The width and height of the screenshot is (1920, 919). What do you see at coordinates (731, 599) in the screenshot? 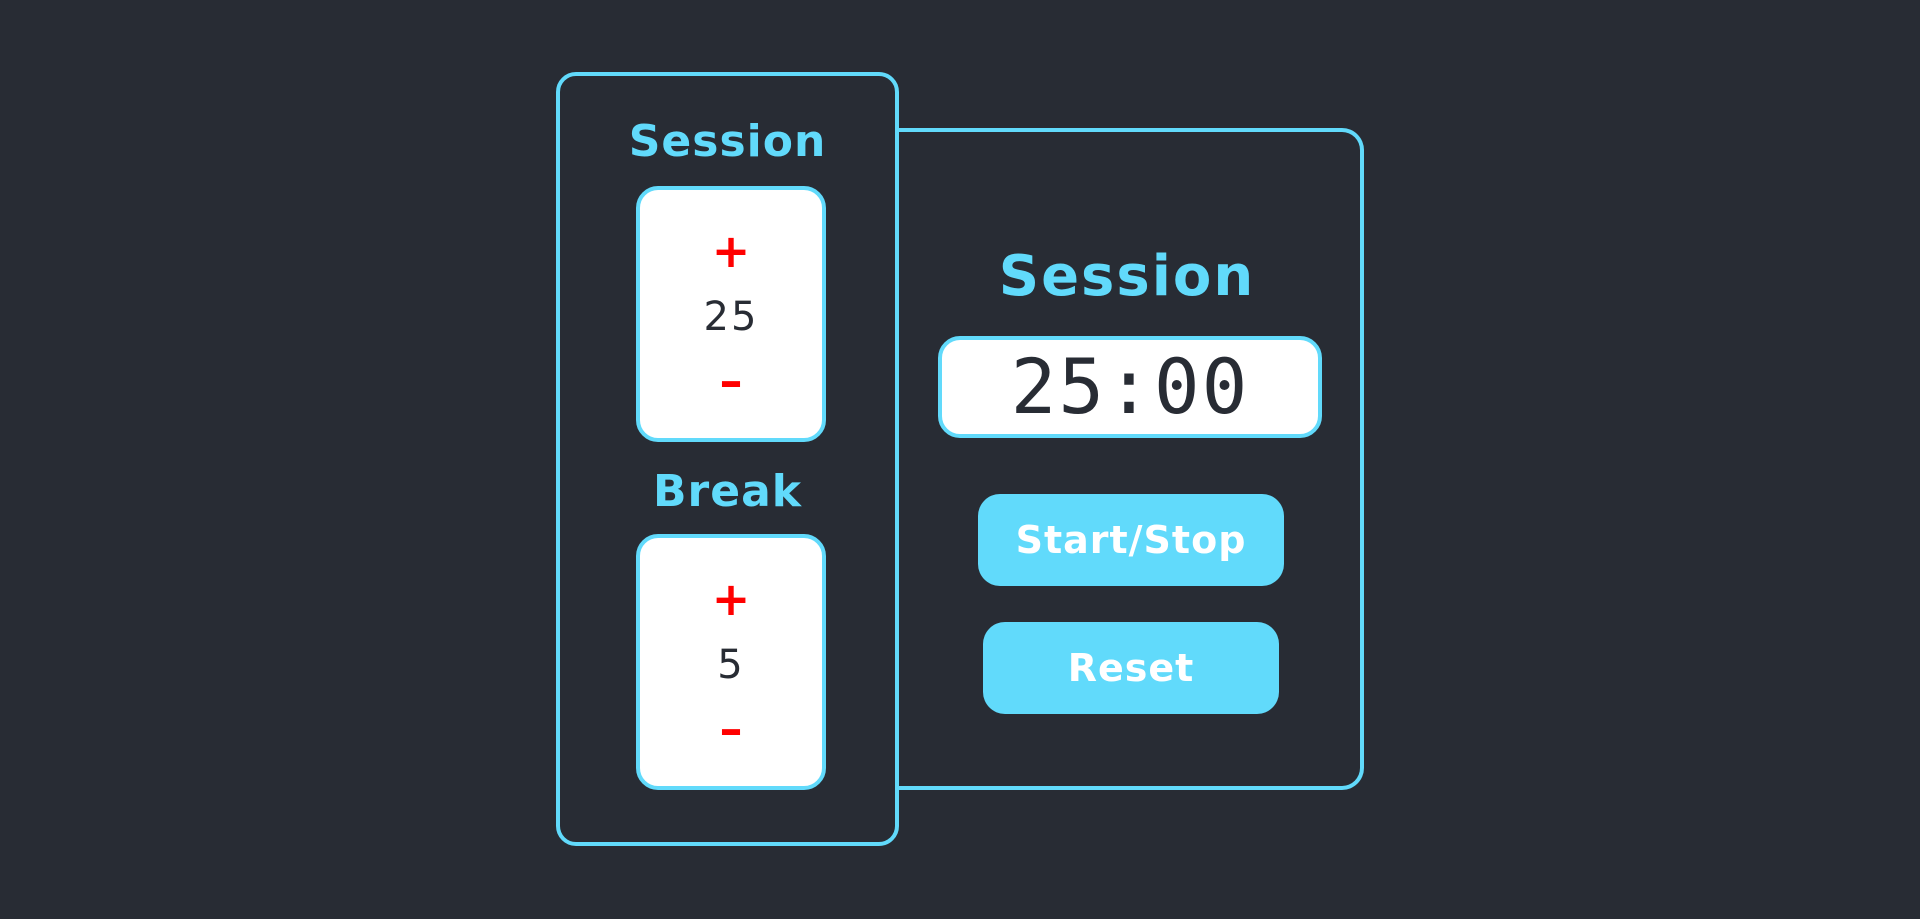
I see `break-increment-button: +` at bounding box center [731, 599].